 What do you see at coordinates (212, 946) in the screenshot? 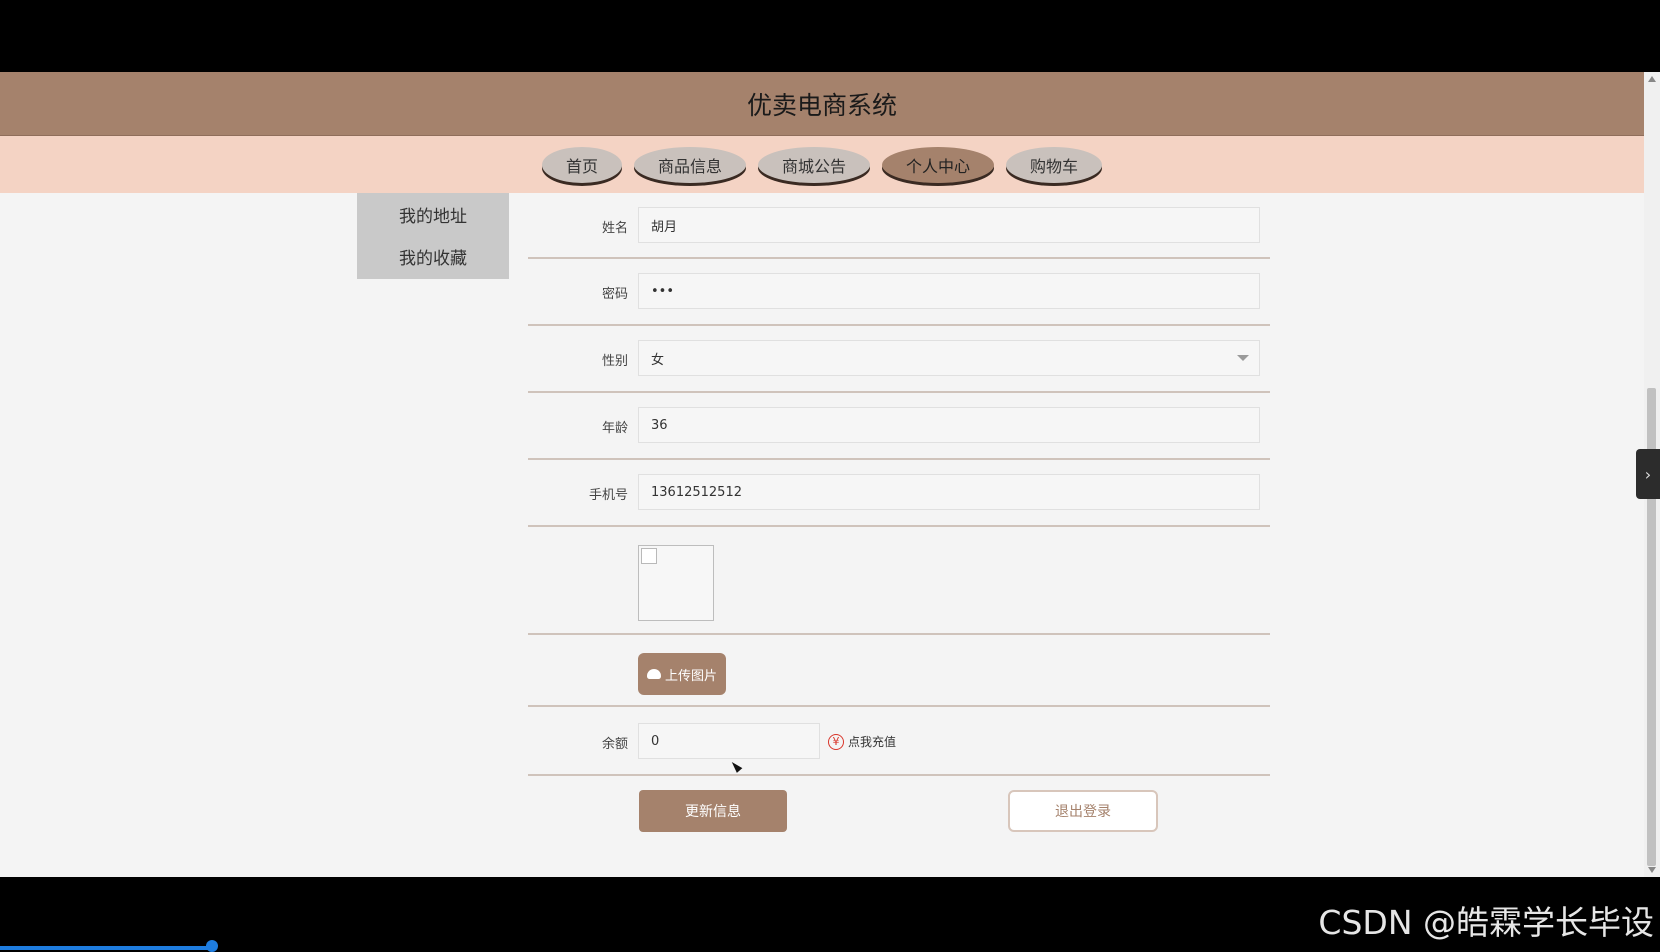
I see `video-progress-handle` at bounding box center [212, 946].